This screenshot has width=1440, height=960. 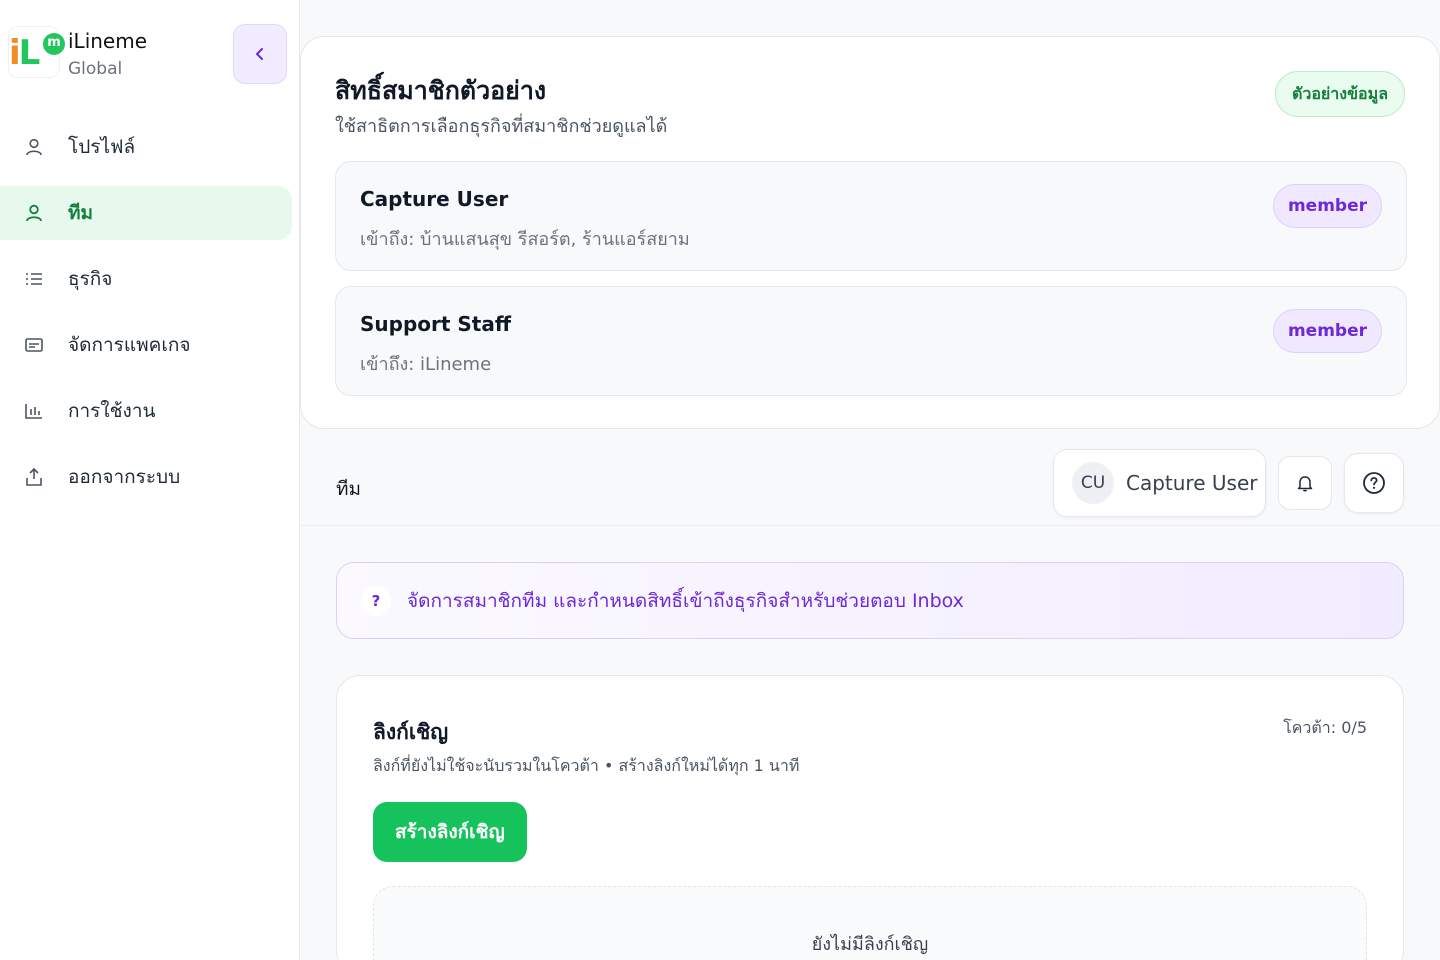 I want to click on top-bar: ทีม CU Capture User, so click(x=870, y=478).